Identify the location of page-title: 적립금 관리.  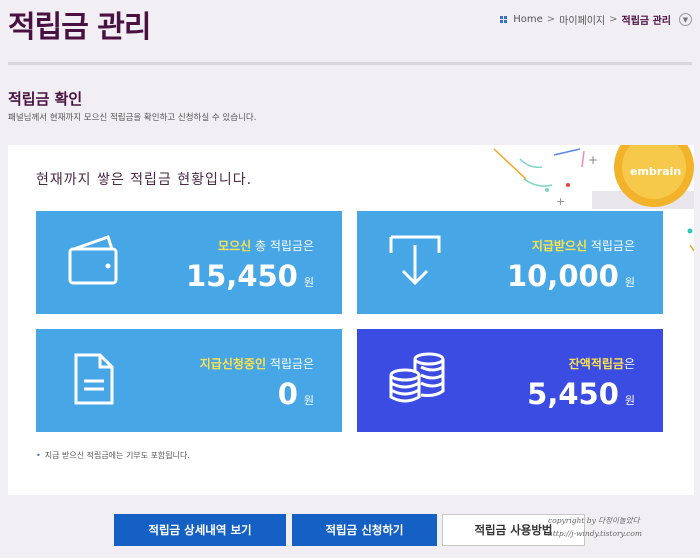
(79, 27).